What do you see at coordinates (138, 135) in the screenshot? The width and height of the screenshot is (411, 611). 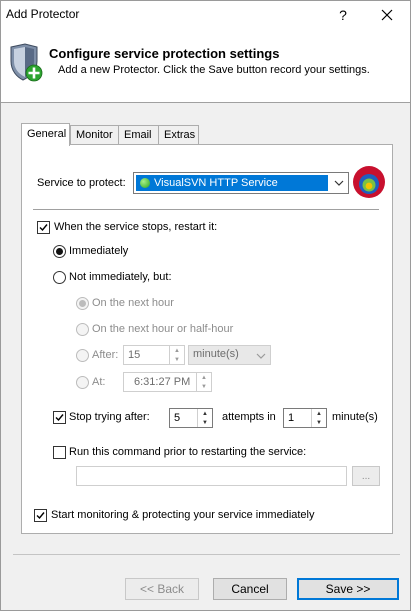 I see `tab-email: Email` at bounding box center [138, 135].